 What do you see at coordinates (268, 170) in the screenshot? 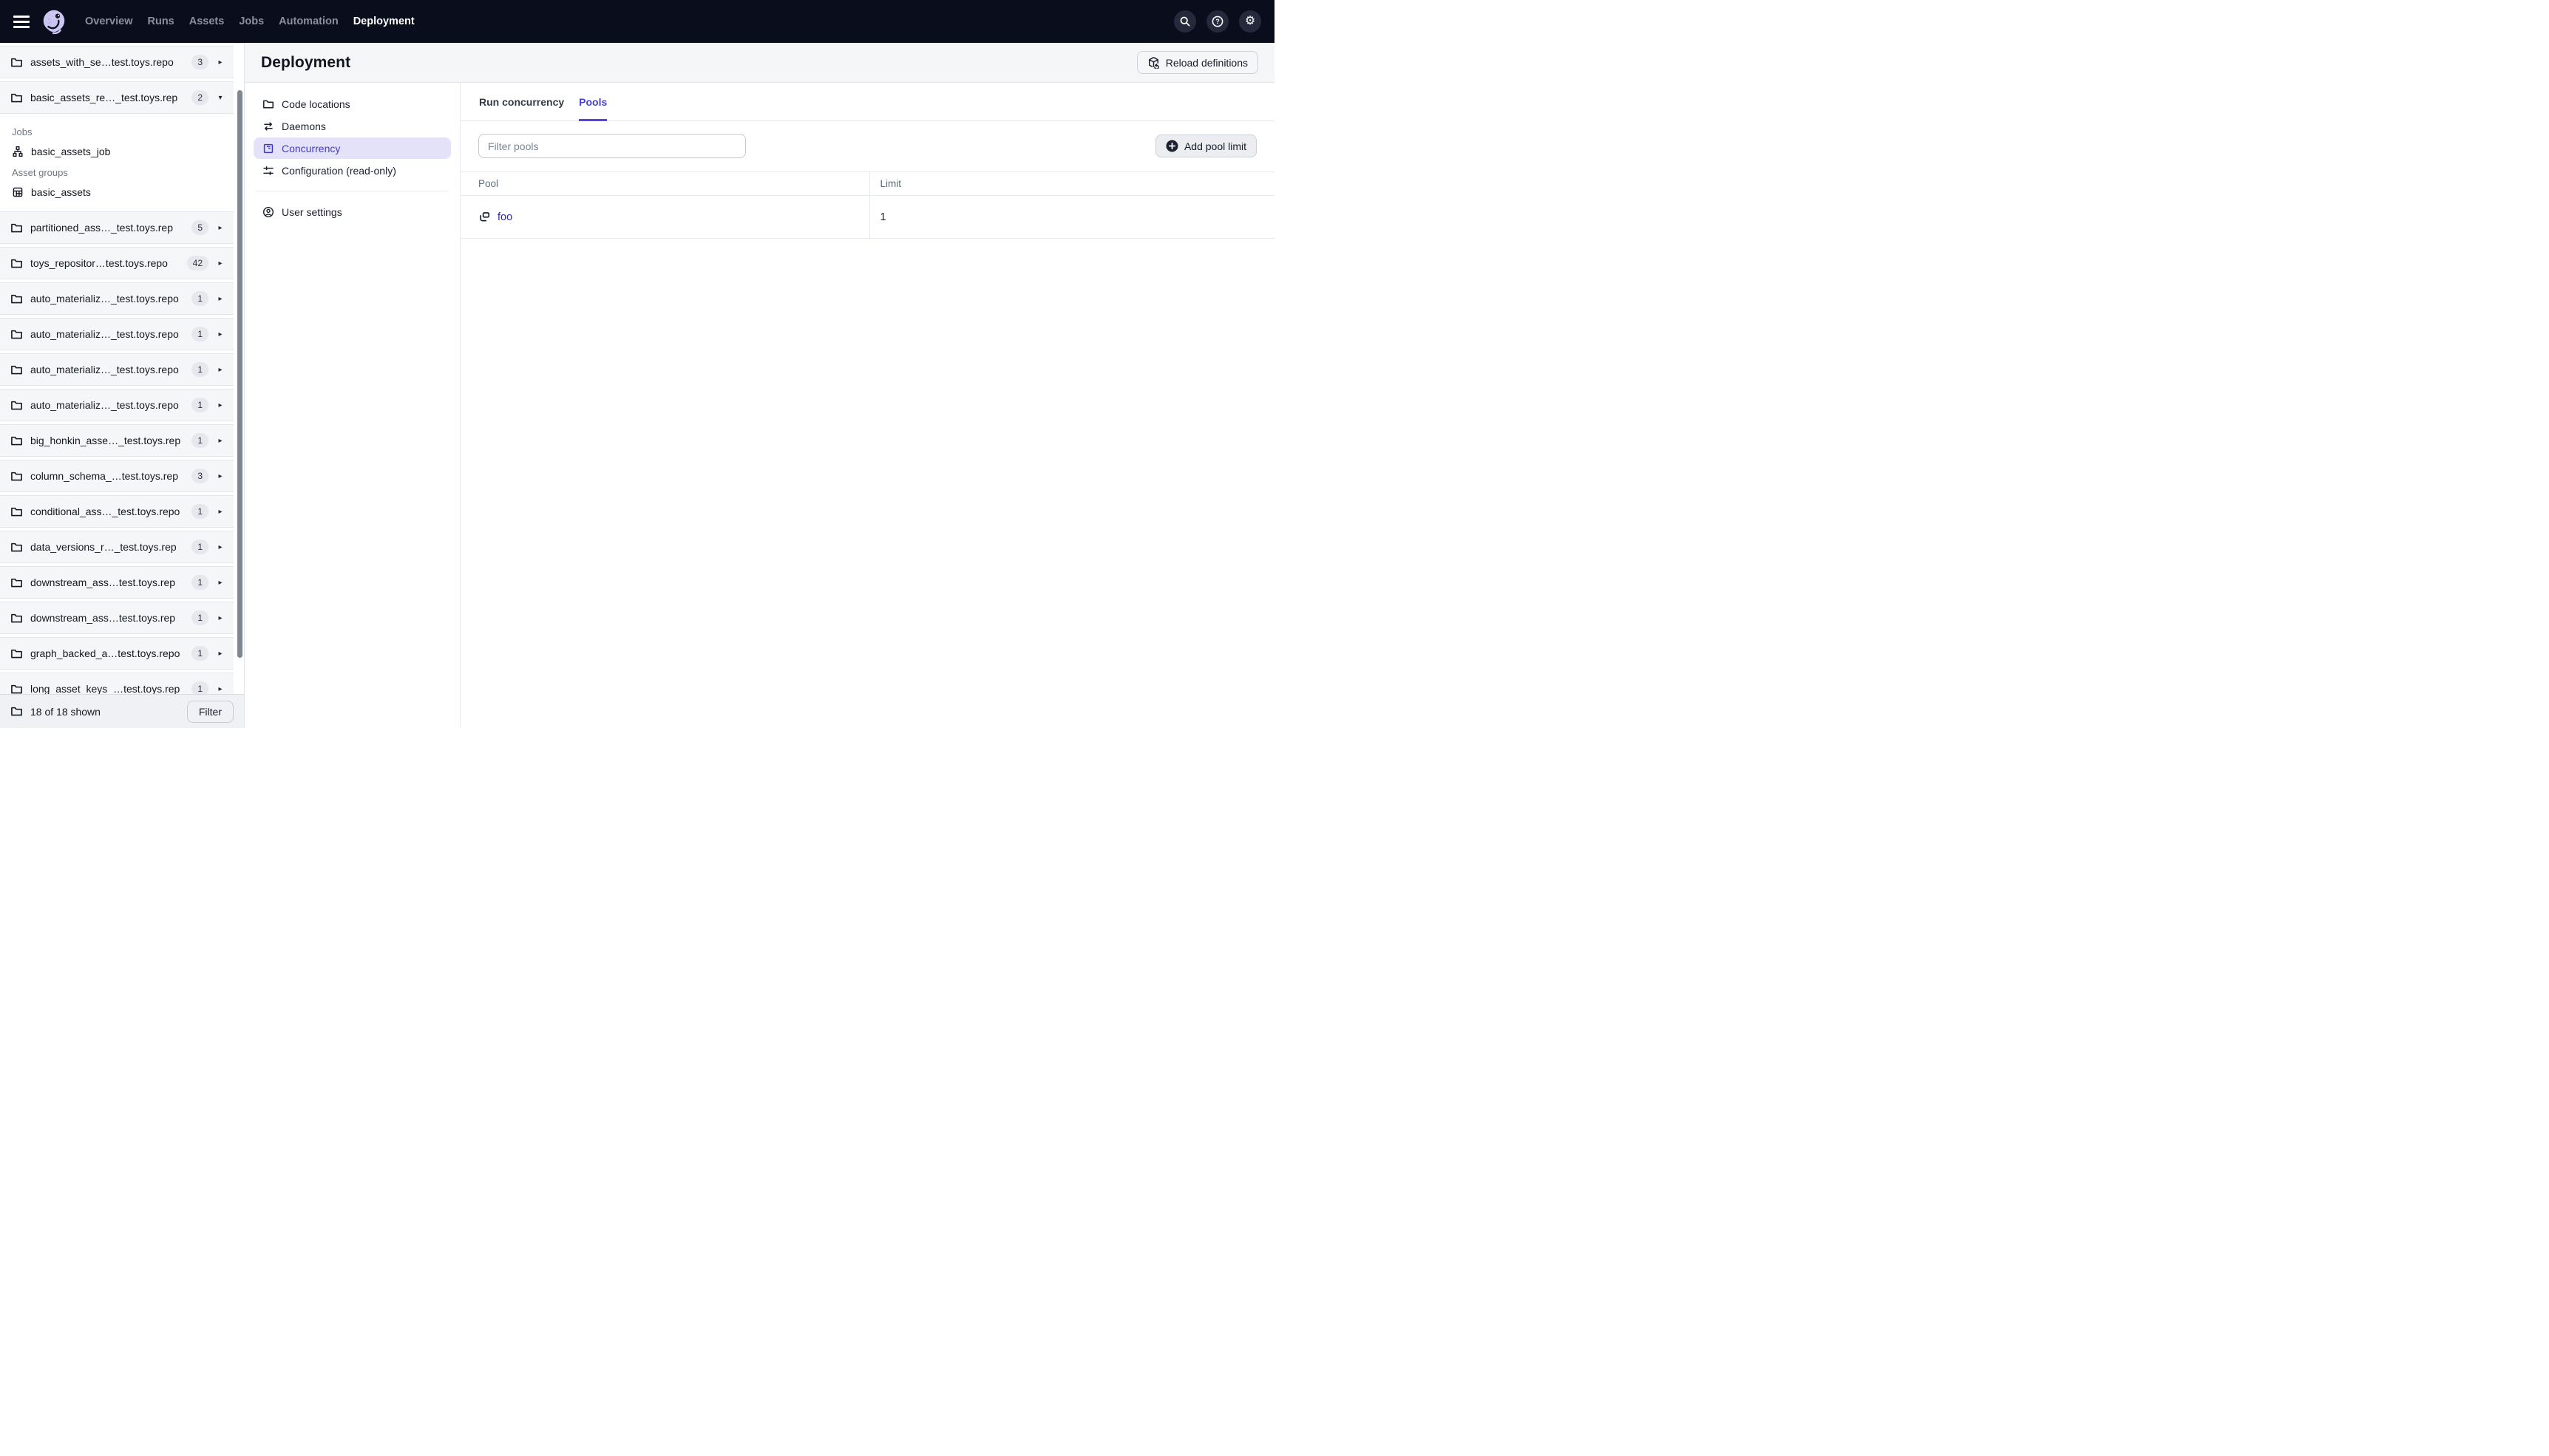
I see `configuration-sliders-icon` at bounding box center [268, 170].